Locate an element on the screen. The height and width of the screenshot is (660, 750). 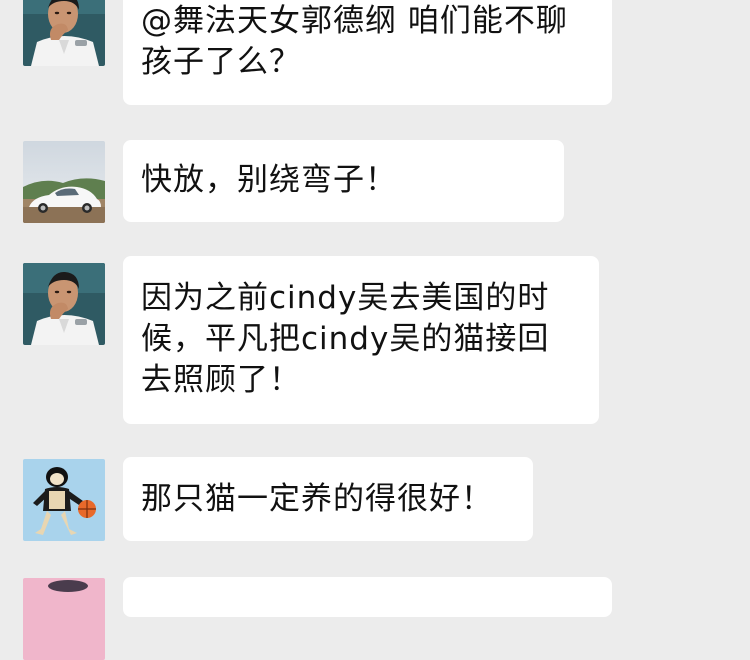
car-image is located at coordinates (64, 182).